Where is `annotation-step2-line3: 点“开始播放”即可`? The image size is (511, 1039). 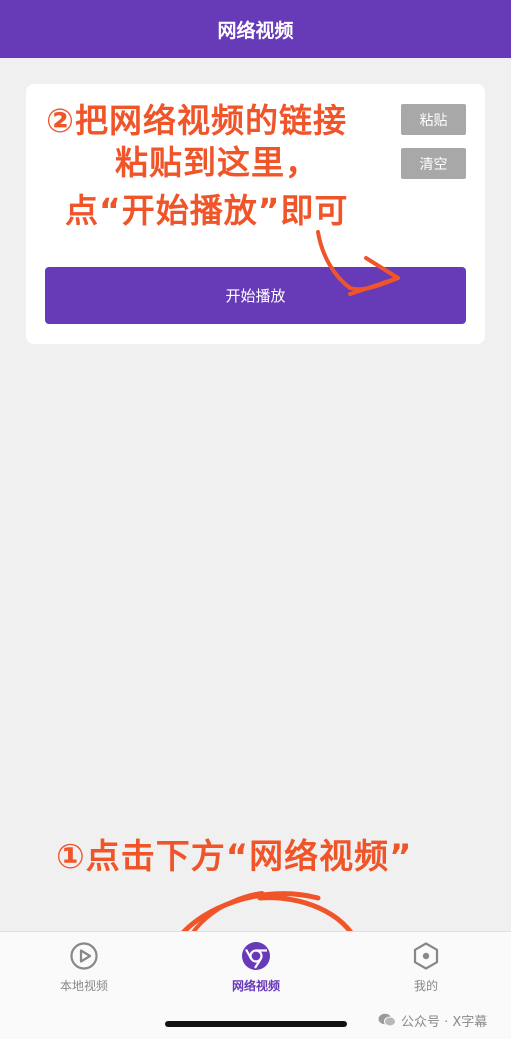 annotation-step2-line3: 点“开始播放”即可 is located at coordinates (207, 210).